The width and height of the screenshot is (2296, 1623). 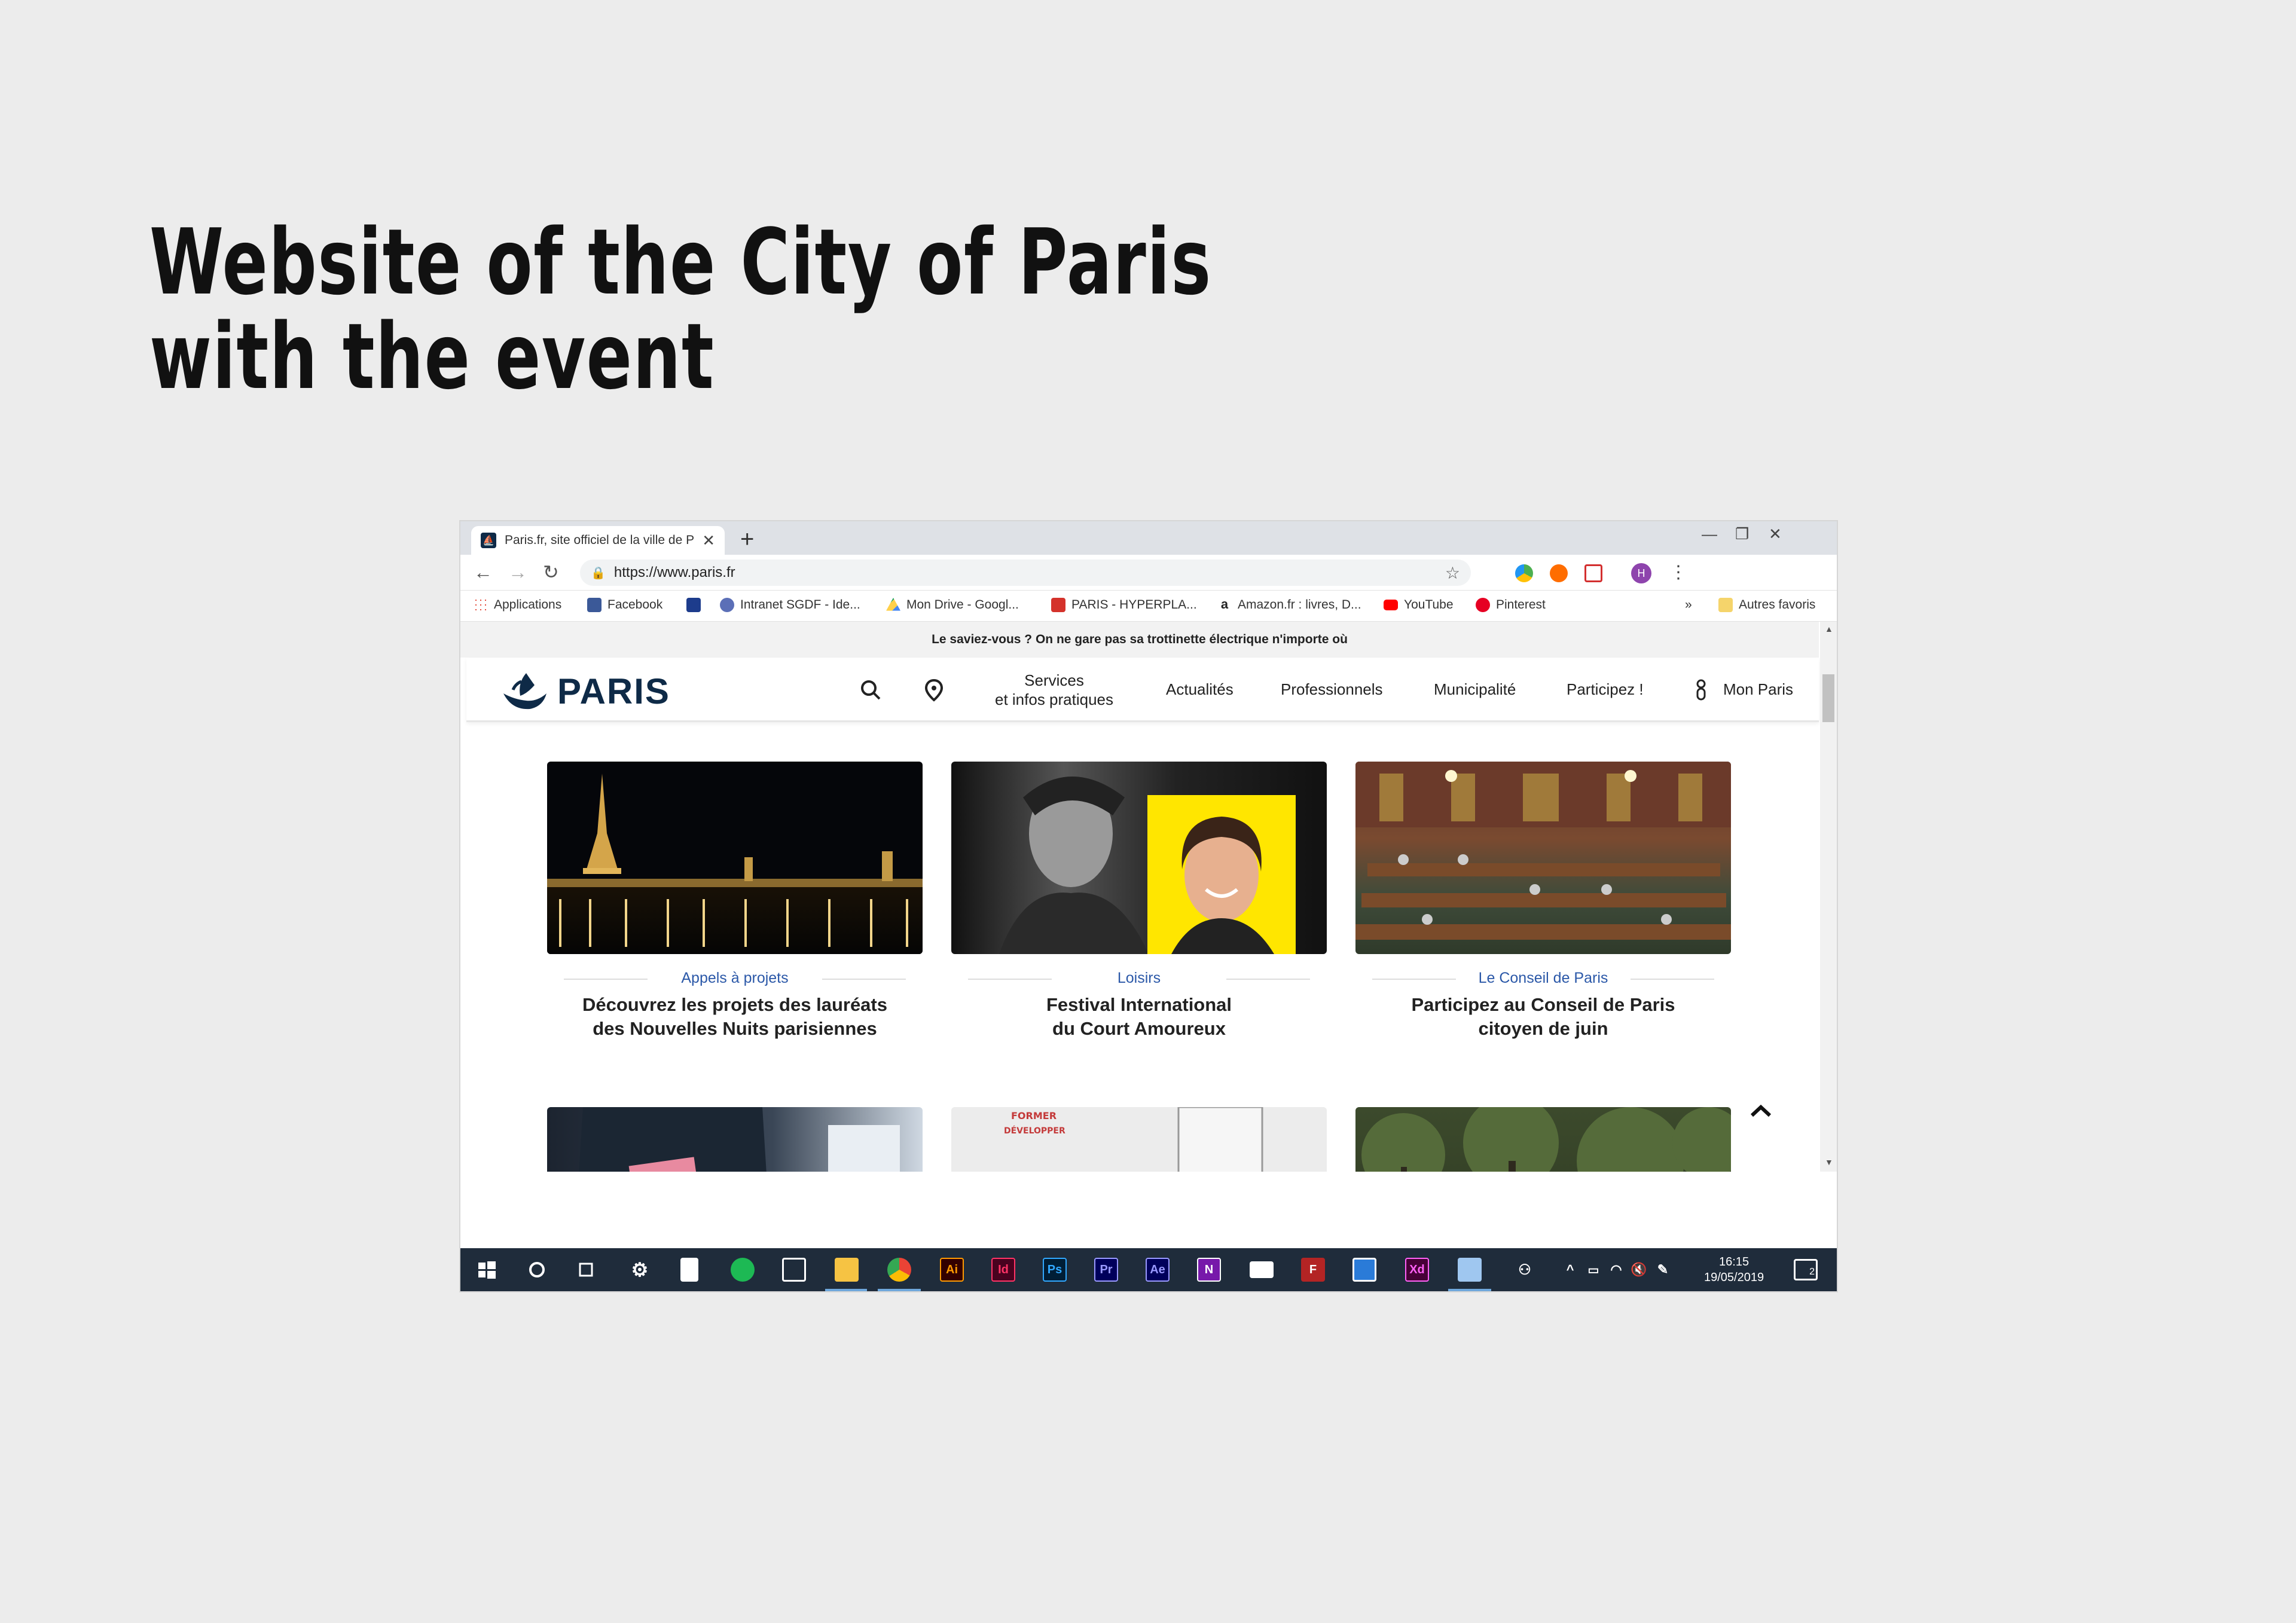 What do you see at coordinates (871, 690) in the screenshot?
I see `search-icon` at bounding box center [871, 690].